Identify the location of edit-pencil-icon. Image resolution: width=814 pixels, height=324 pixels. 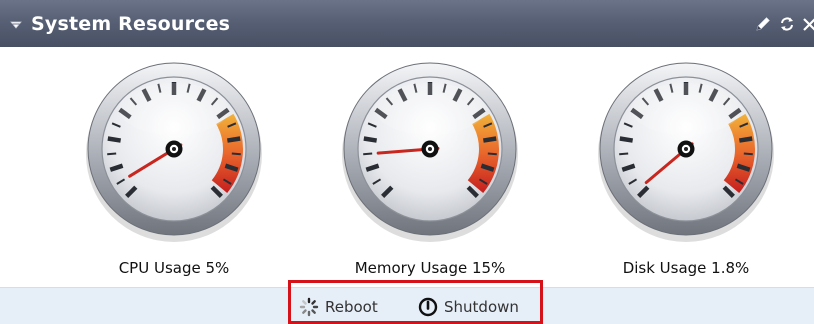
(763, 24).